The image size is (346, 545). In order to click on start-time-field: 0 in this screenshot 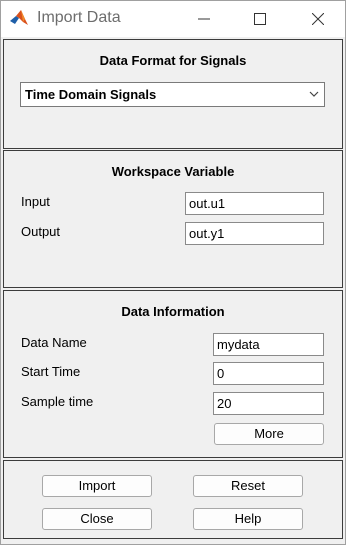, I will do `click(268, 373)`.